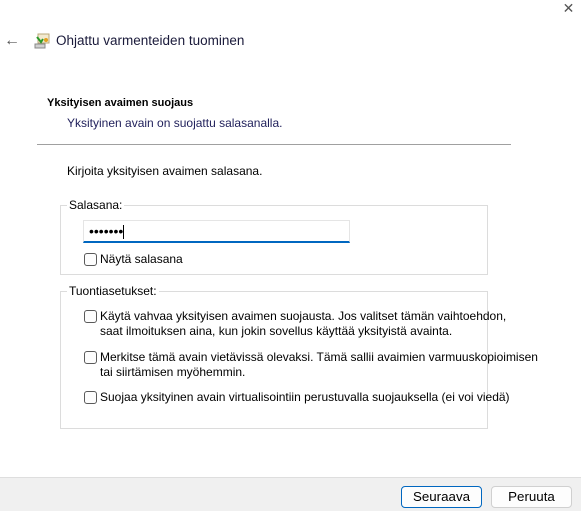  Describe the element at coordinates (120, 103) in the screenshot. I see `page-heading: Yksityisen avaimen suojaus` at that location.